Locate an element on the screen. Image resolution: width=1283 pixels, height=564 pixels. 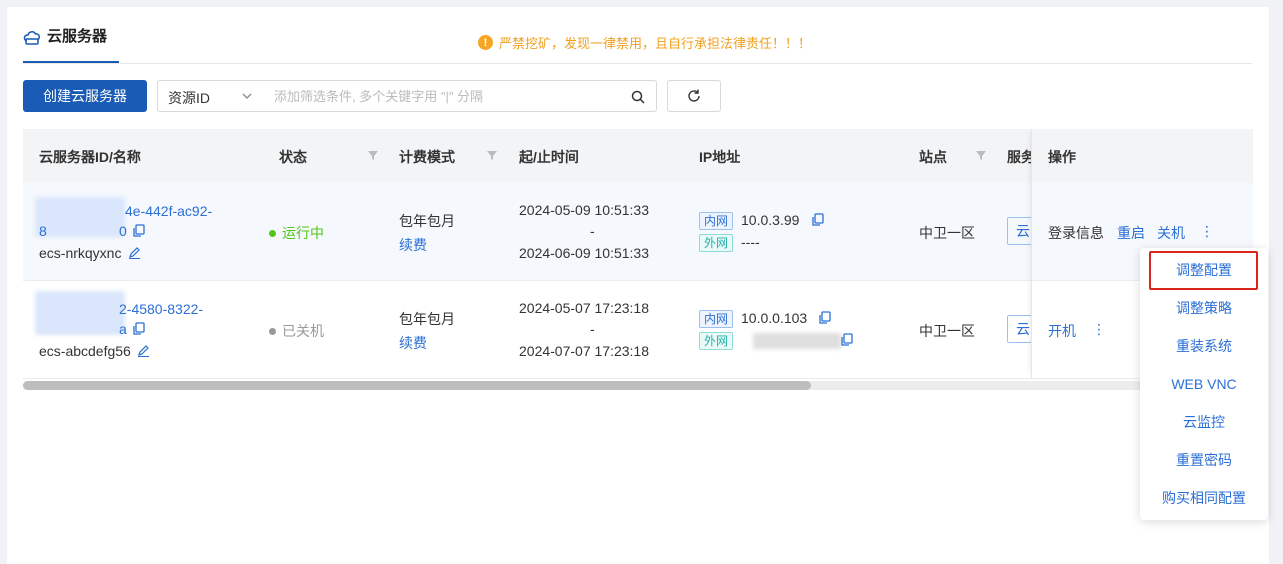
start-time: 2024-05-07 17:23:18 is located at coordinates (584, 308).